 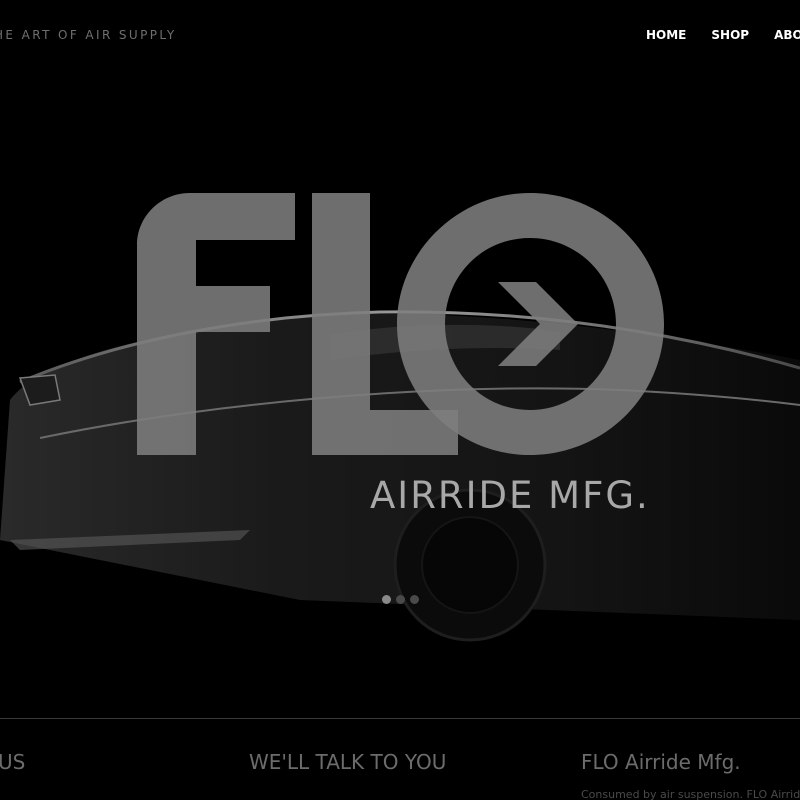 What do you see at coordinates (348, 762) in the screenshot?
I see `footer-col-title-talk: WE'LL TALK TO YOU` at bounding box center [348, 762].